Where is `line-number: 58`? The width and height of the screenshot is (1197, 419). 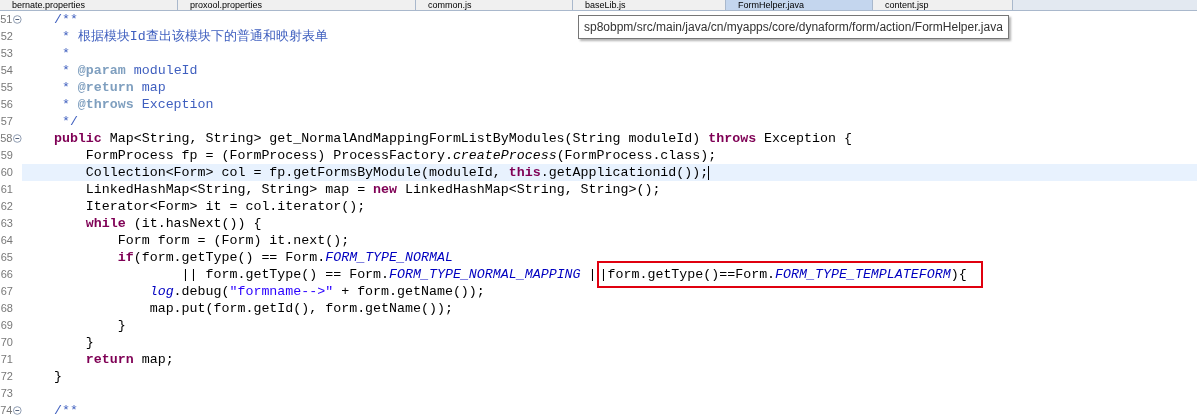 line-number: 58 is located at coordinates (6, 138).